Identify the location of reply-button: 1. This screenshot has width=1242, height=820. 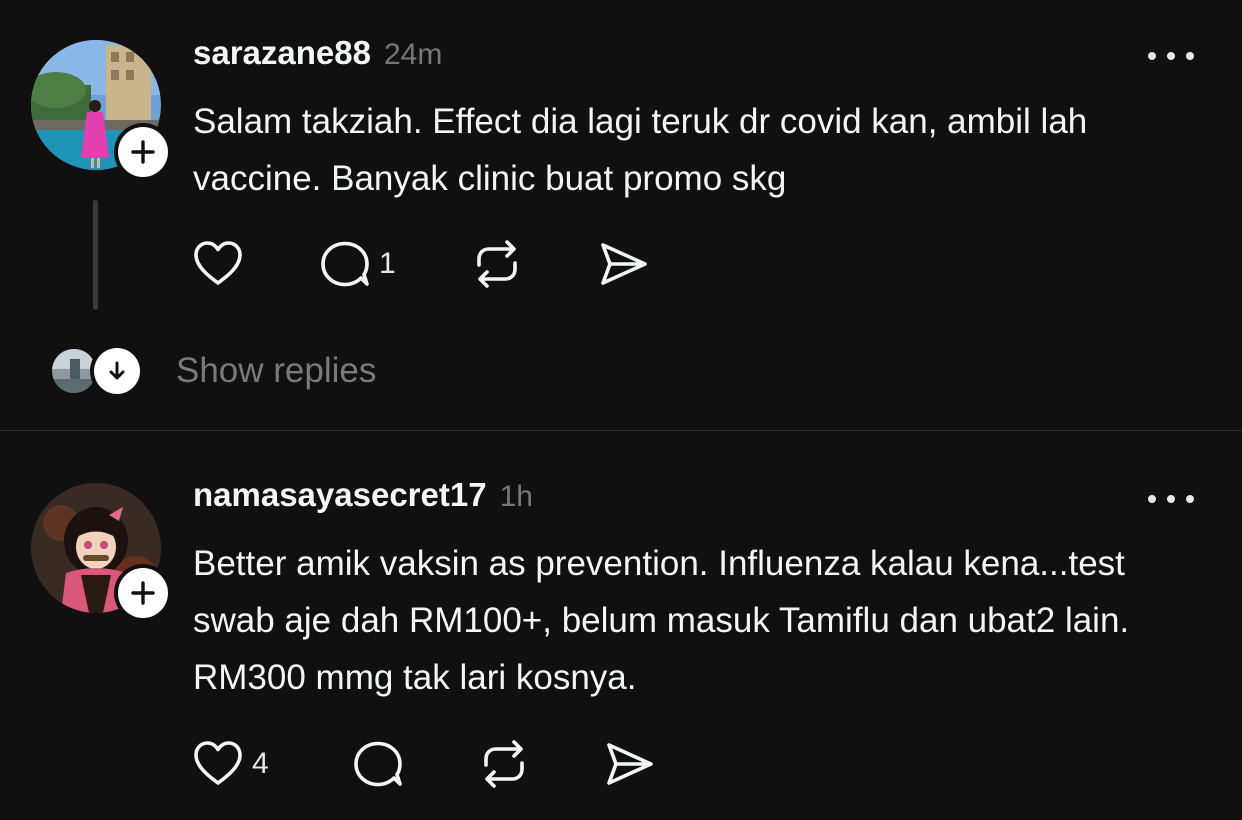
(356, 264).